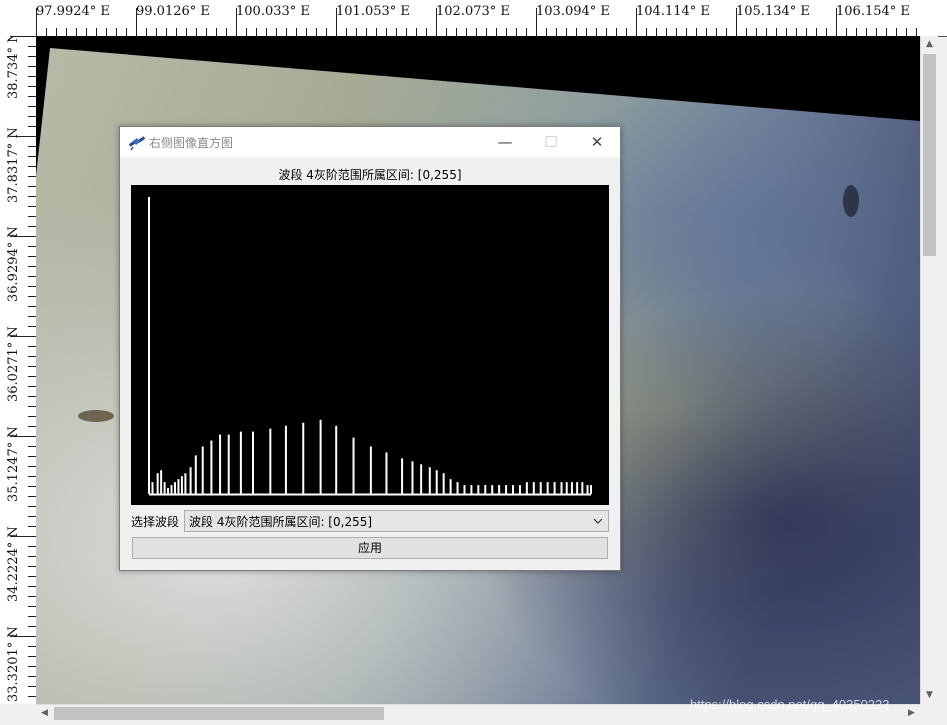  What do you see at coordinates (73, 11) in the screenshot?
I see `longitude-label: 97.9924° E` at bounding box center [73, 11].